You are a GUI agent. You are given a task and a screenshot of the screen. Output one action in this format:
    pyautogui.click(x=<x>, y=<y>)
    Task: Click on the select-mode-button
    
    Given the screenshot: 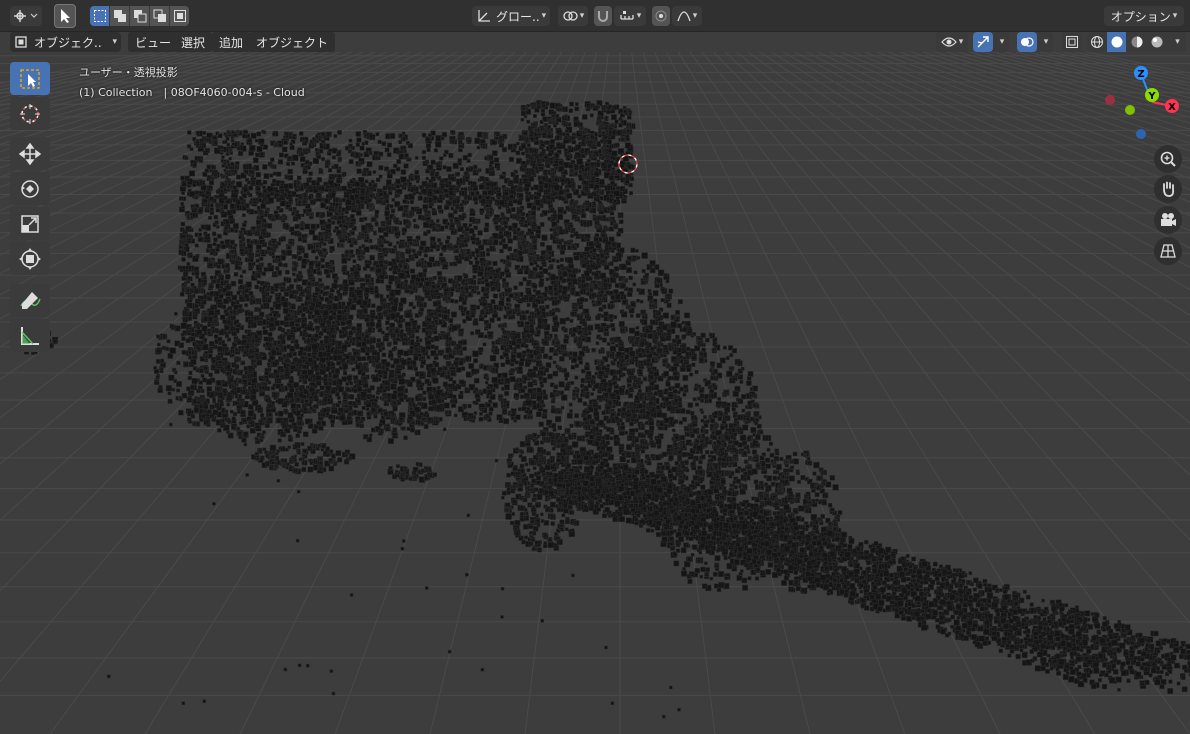 What is the action you would take?
    pyautogui.click(x=65, y=16)
    